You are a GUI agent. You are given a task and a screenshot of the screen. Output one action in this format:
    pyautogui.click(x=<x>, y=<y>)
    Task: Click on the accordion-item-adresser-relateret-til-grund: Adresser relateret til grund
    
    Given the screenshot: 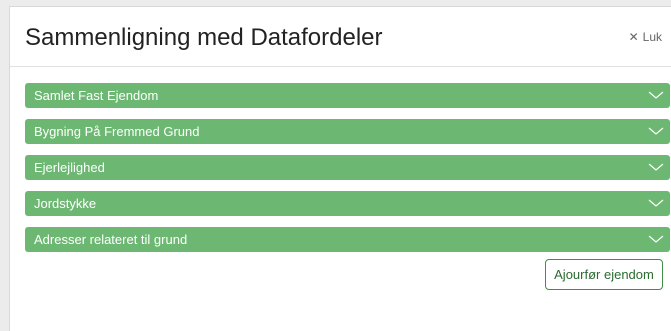 What is the action you would take?
    pyautogui.click(x=347, y=239)
    